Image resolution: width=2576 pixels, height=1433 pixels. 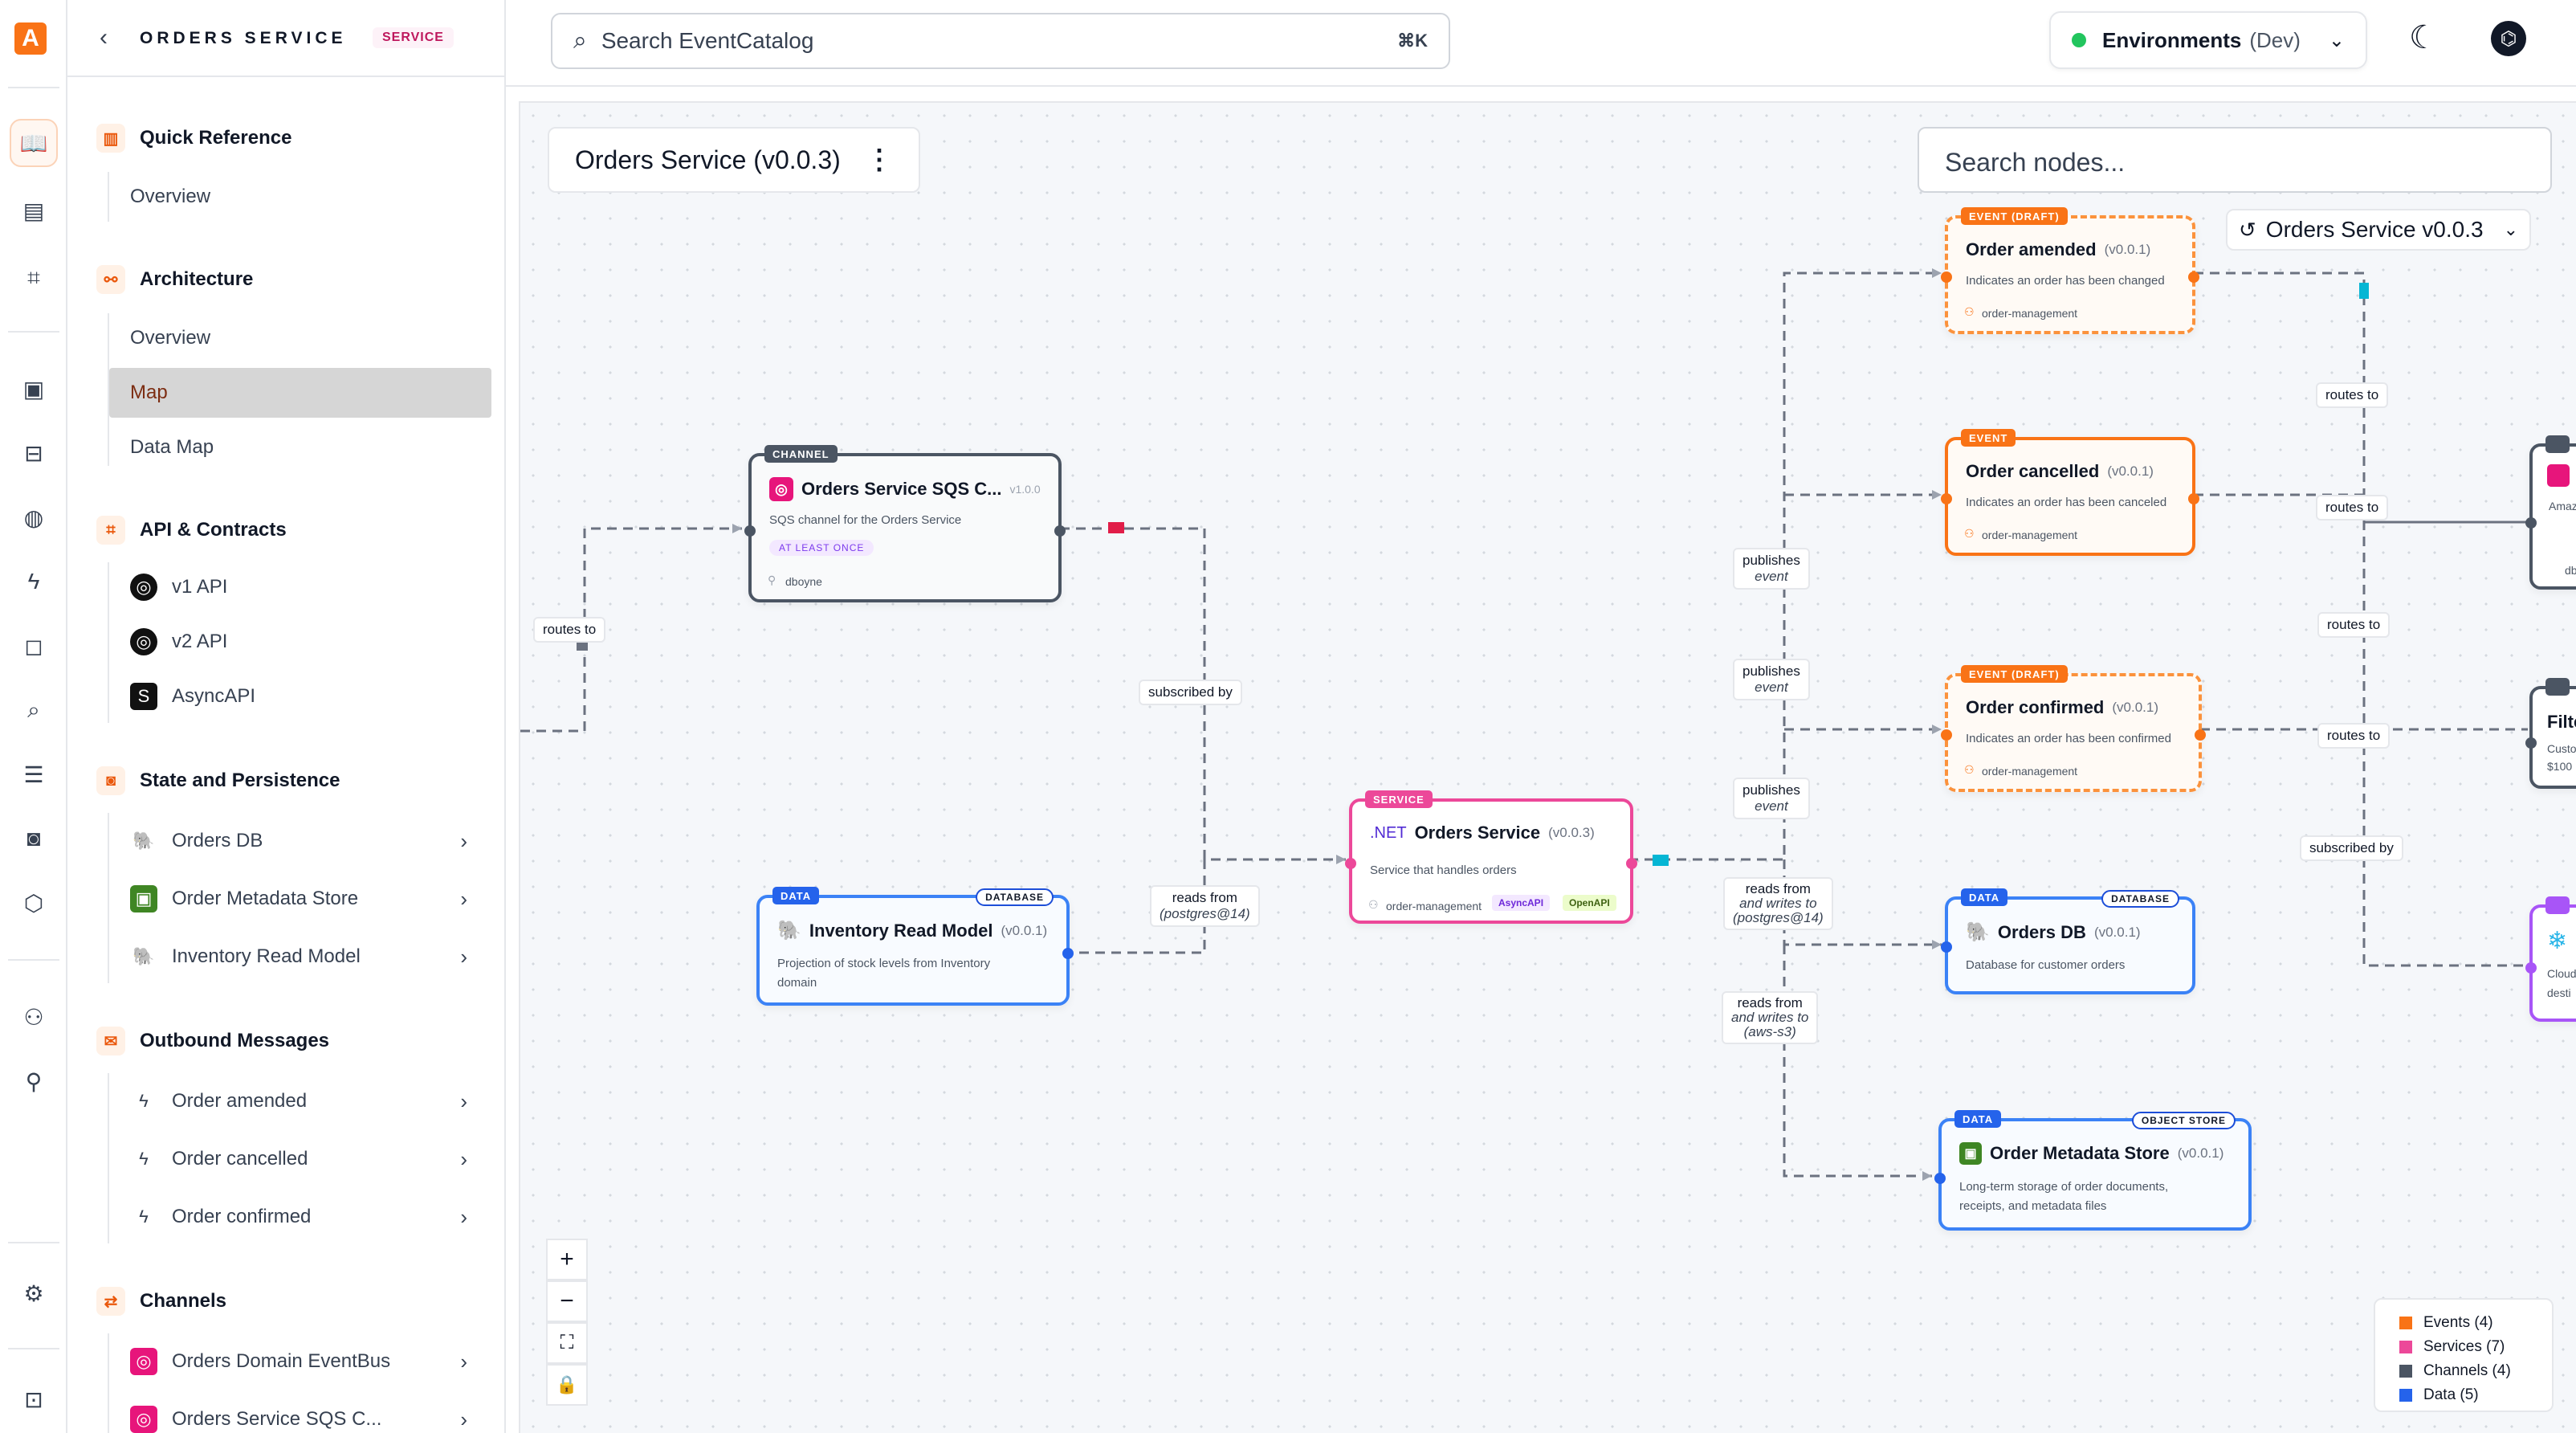 What do you see at coordinates (110, 1041) in the screenshot?
I see `mail-icon: ✉` at bounding box center [110, 1041].